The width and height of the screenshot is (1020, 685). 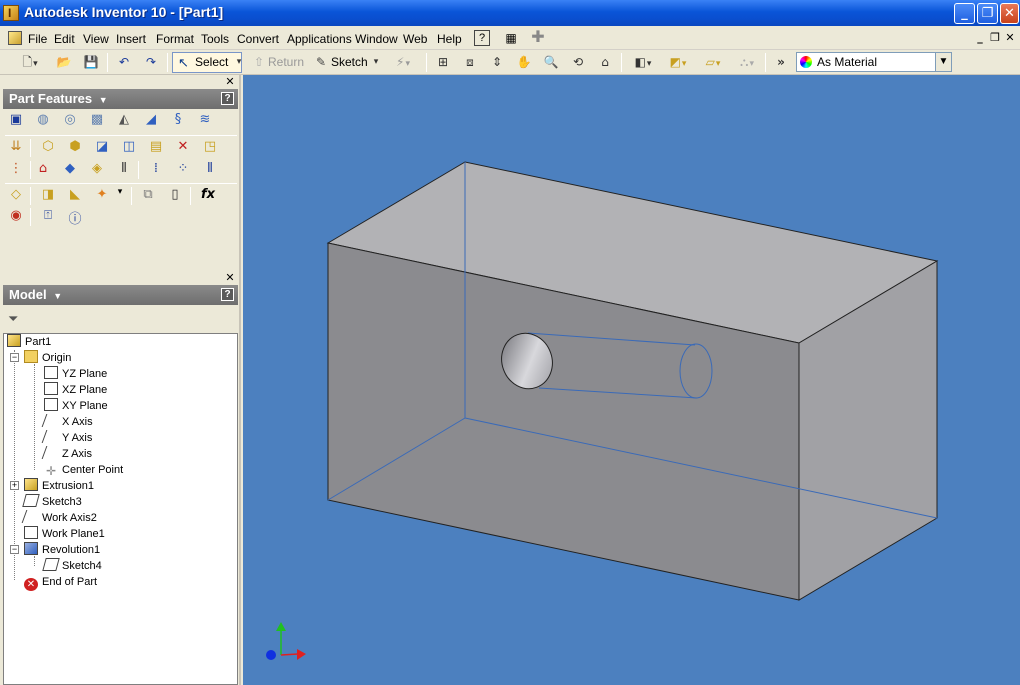 I want to click on close-button: ✕, so click(x=1009, y=13).